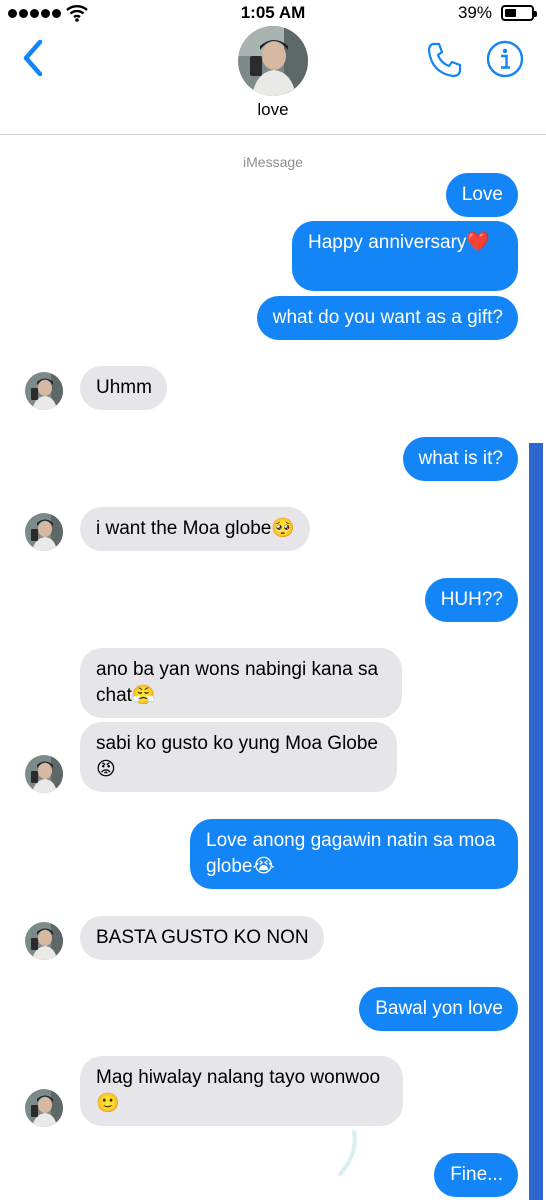  Describe the element at coordinates (273, 61) in the screenshot. I see `contact-avatar` at that location.